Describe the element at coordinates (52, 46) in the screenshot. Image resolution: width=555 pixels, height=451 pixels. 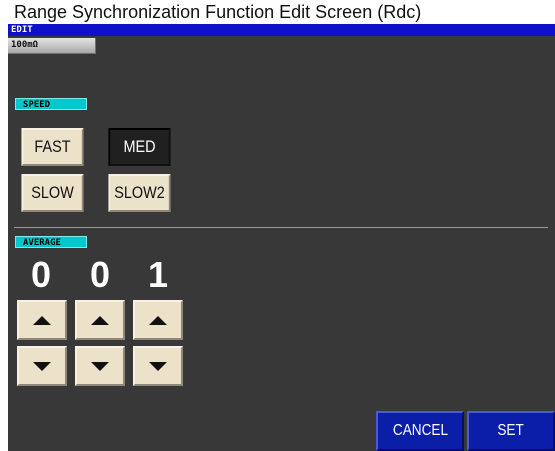
I see `range-tab: 100mΩ` at that location.